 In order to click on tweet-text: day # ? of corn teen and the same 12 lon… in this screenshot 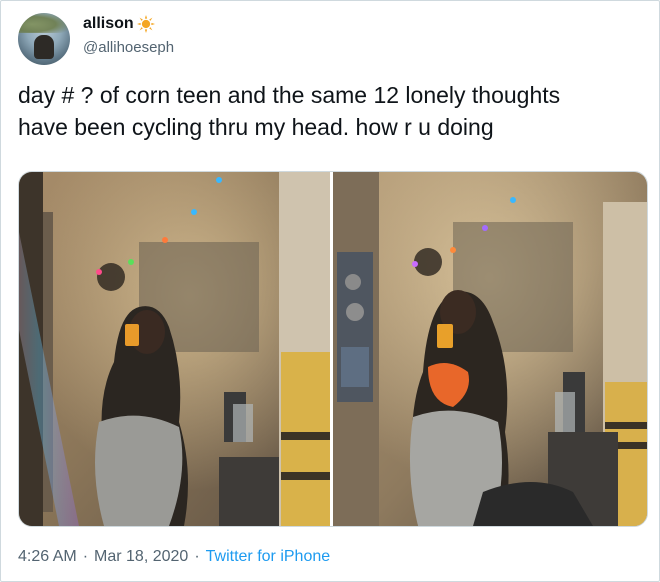, I will do `click(330, 111)`.